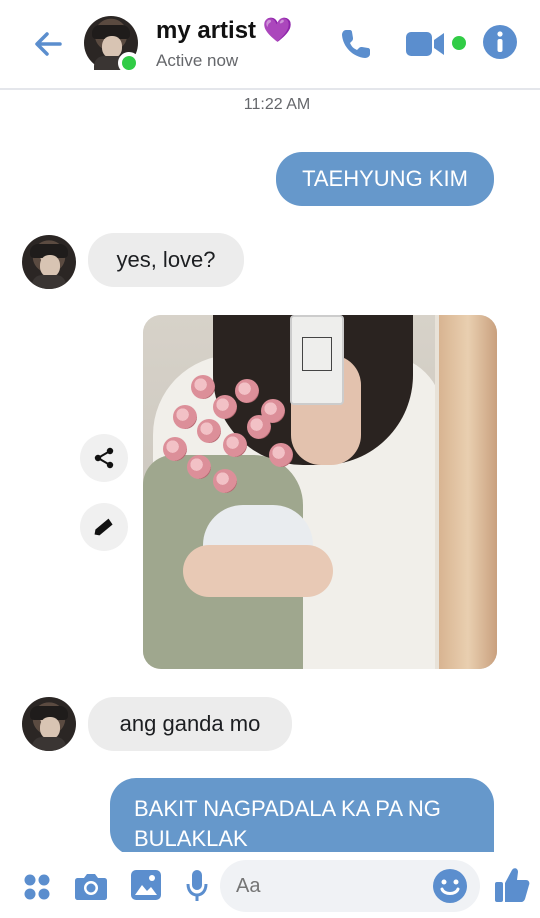 The width and height of the screenshot is (540, 918). What do you see at coordinates (91, 886) in the screenshot?
I see `camera-icon` at bounding box center [91, 886].